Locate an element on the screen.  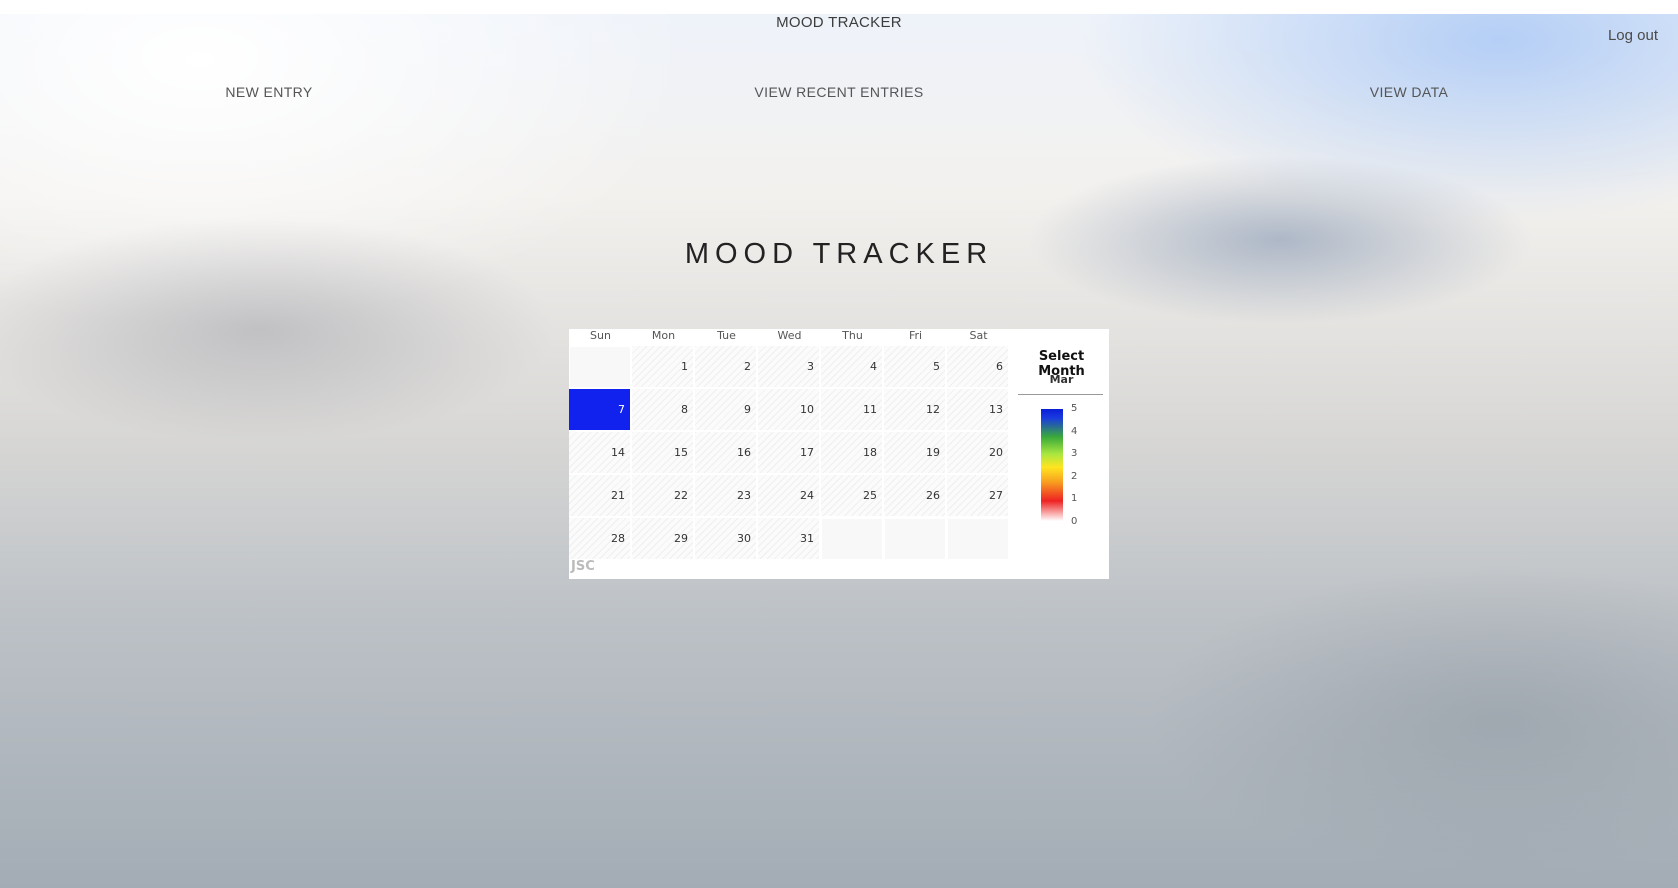
day-number: 25 is located at coordinates (870, 495).